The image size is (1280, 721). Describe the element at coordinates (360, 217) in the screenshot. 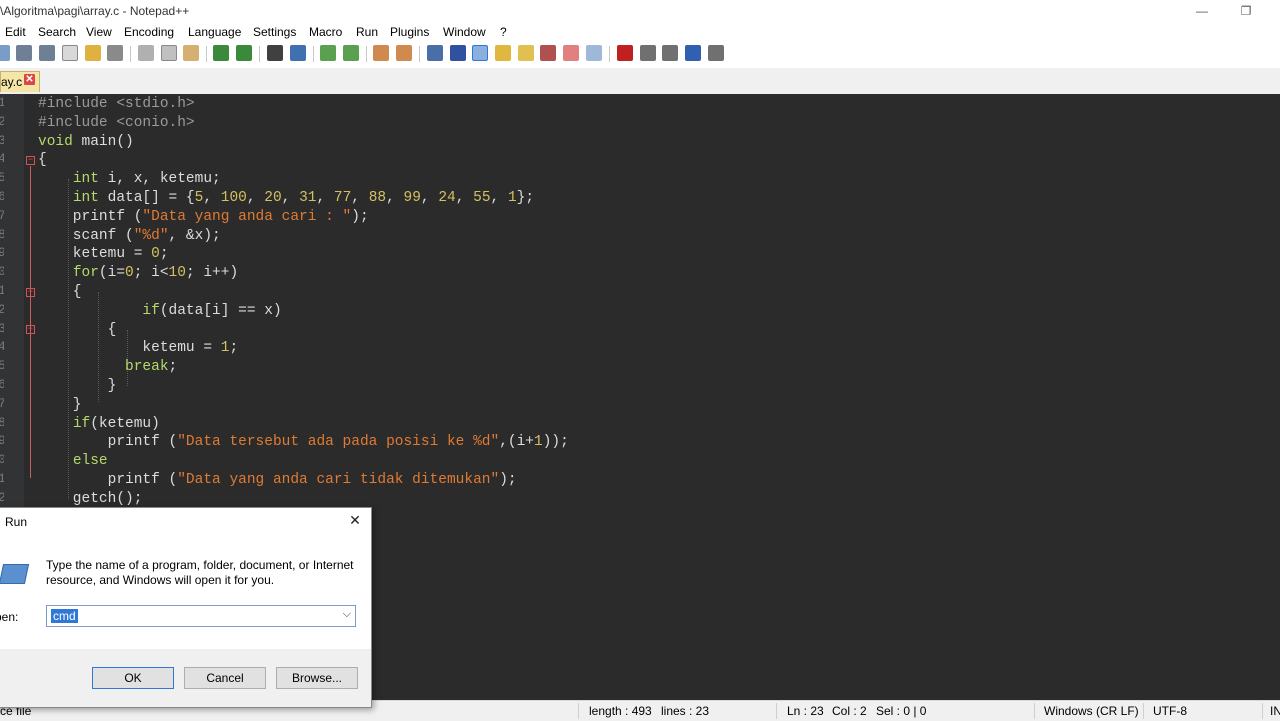

I see `code-token: );` at that location.